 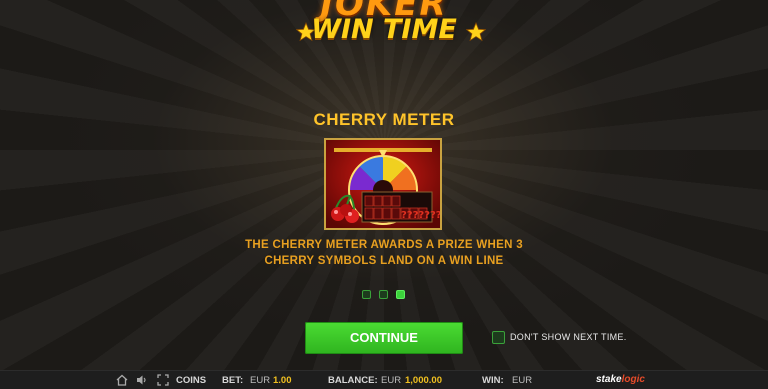 I want to click on cherry-meter-illustration: ???????, so click(x=383, y=184).